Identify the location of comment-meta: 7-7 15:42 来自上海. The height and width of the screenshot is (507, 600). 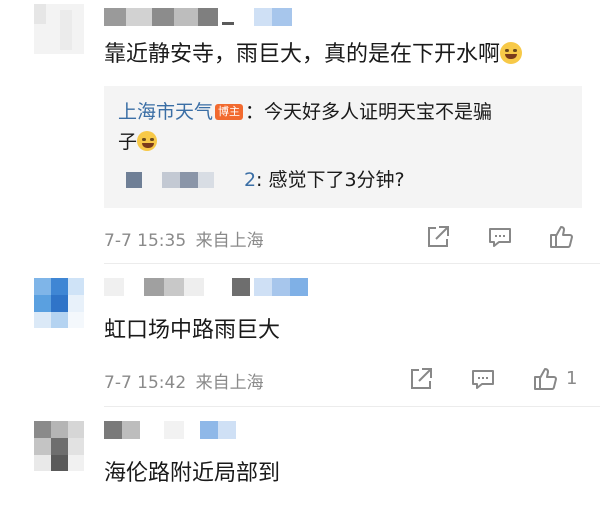
(184, 380).